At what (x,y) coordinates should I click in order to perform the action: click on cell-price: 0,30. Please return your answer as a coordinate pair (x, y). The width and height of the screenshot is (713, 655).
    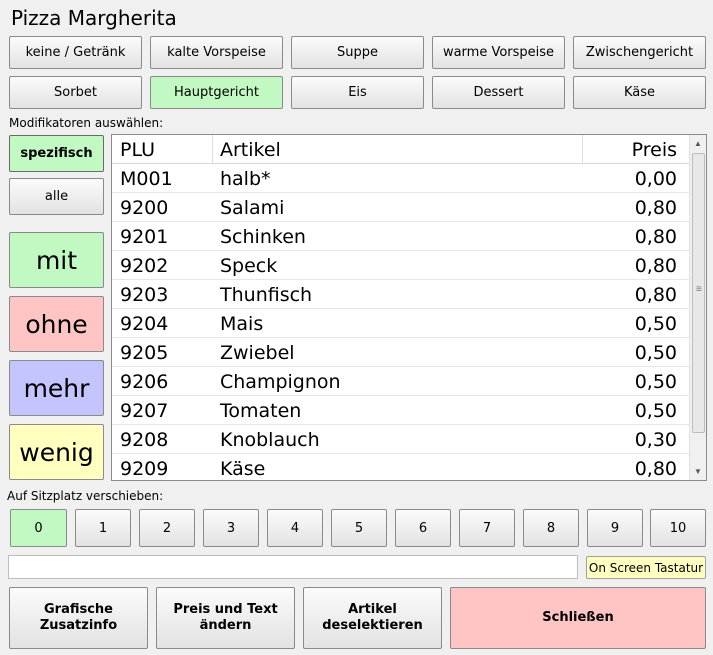
    Looking at the image, I should click on (655, 440).